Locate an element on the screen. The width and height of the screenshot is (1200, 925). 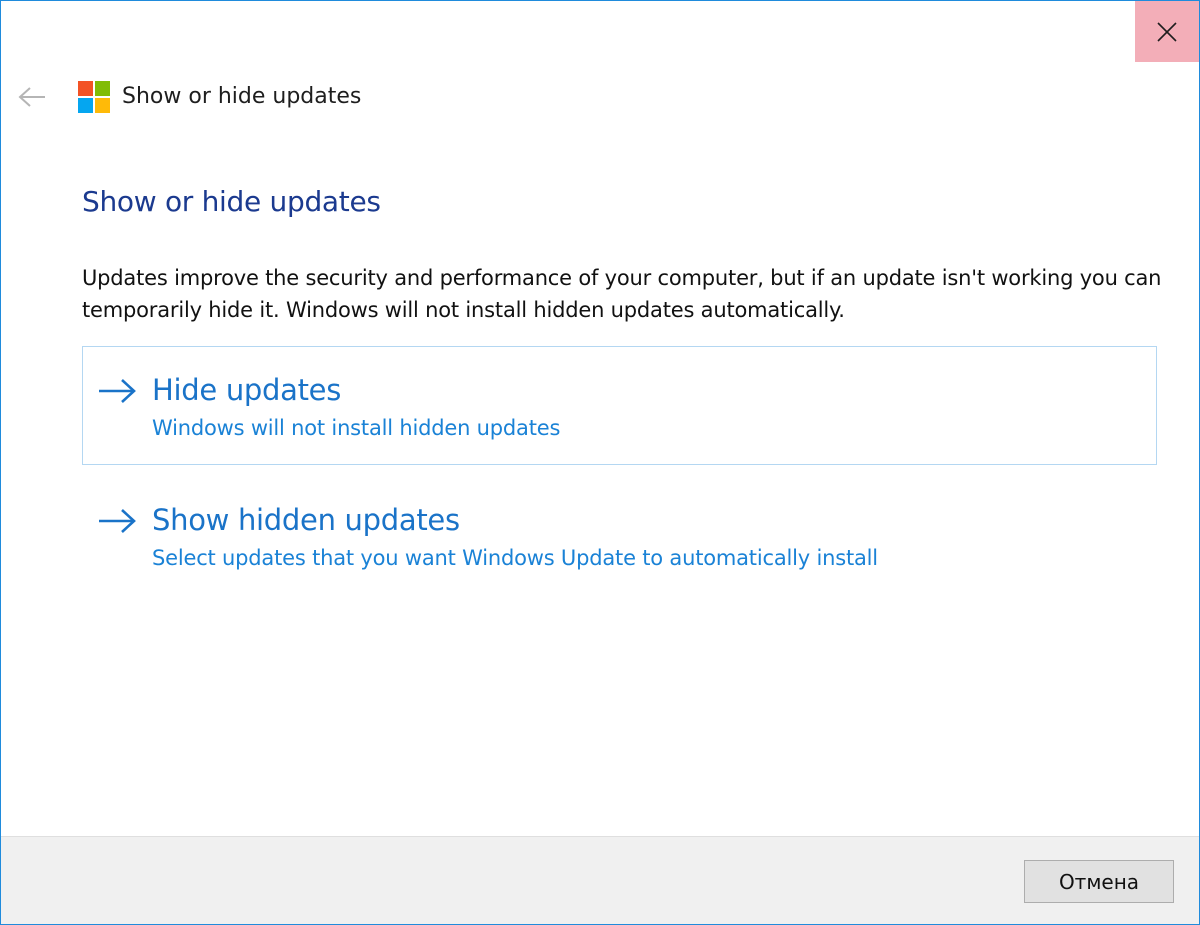
dialog-footer: Отмена is located at coordinates (600, 880).